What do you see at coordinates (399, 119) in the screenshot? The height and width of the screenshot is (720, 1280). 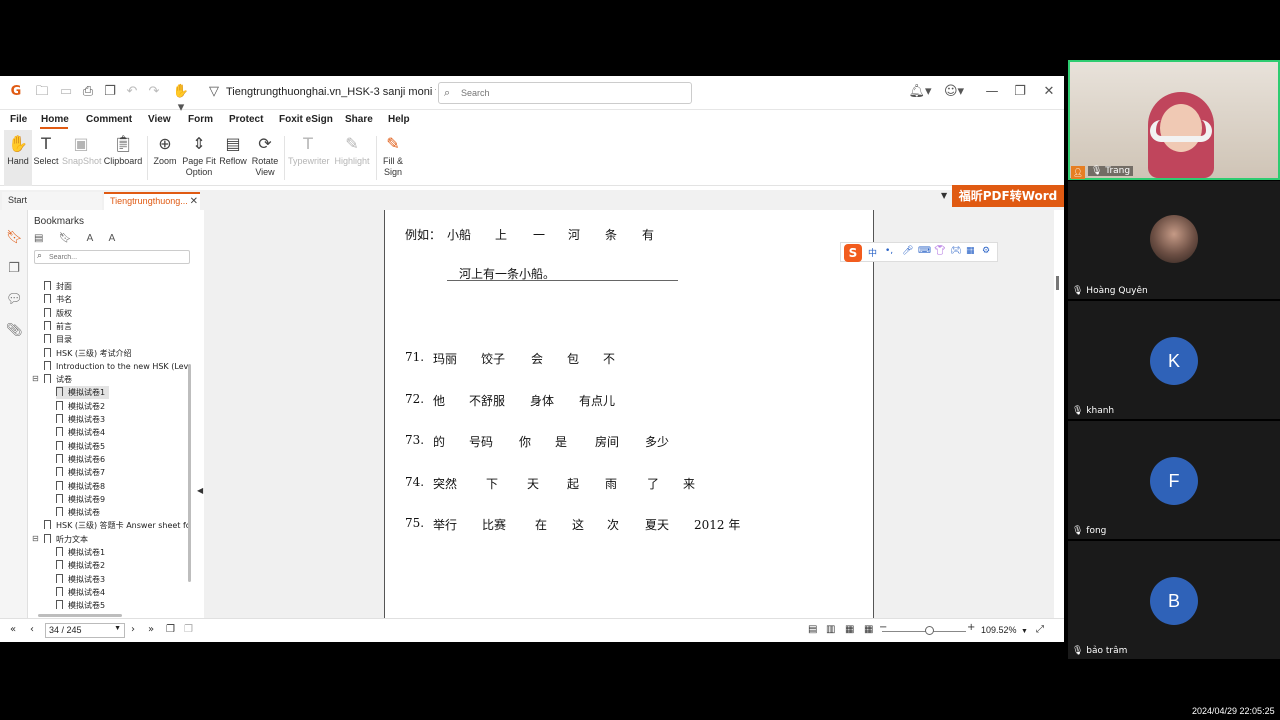 I see `menu-help: Help` at bounding box center [399, 119].